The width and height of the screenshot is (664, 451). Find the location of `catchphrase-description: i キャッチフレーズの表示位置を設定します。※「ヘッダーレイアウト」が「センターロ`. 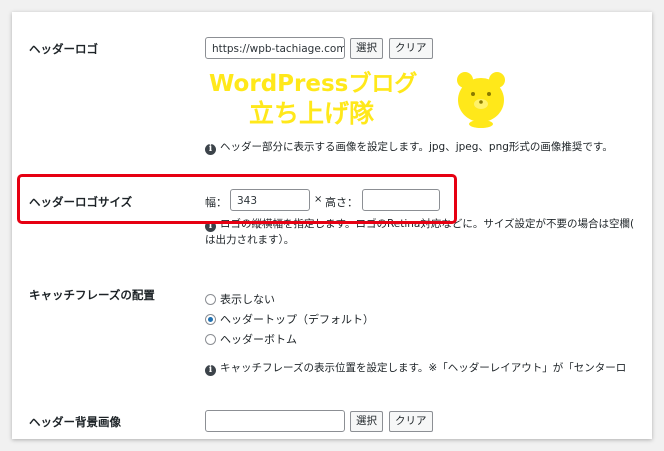

catchphrase-description: i キャッチフレーズの表示位置を設定します。※「ヘッダーレイアウト」が「センターロ is located at coordinates (415, 368).